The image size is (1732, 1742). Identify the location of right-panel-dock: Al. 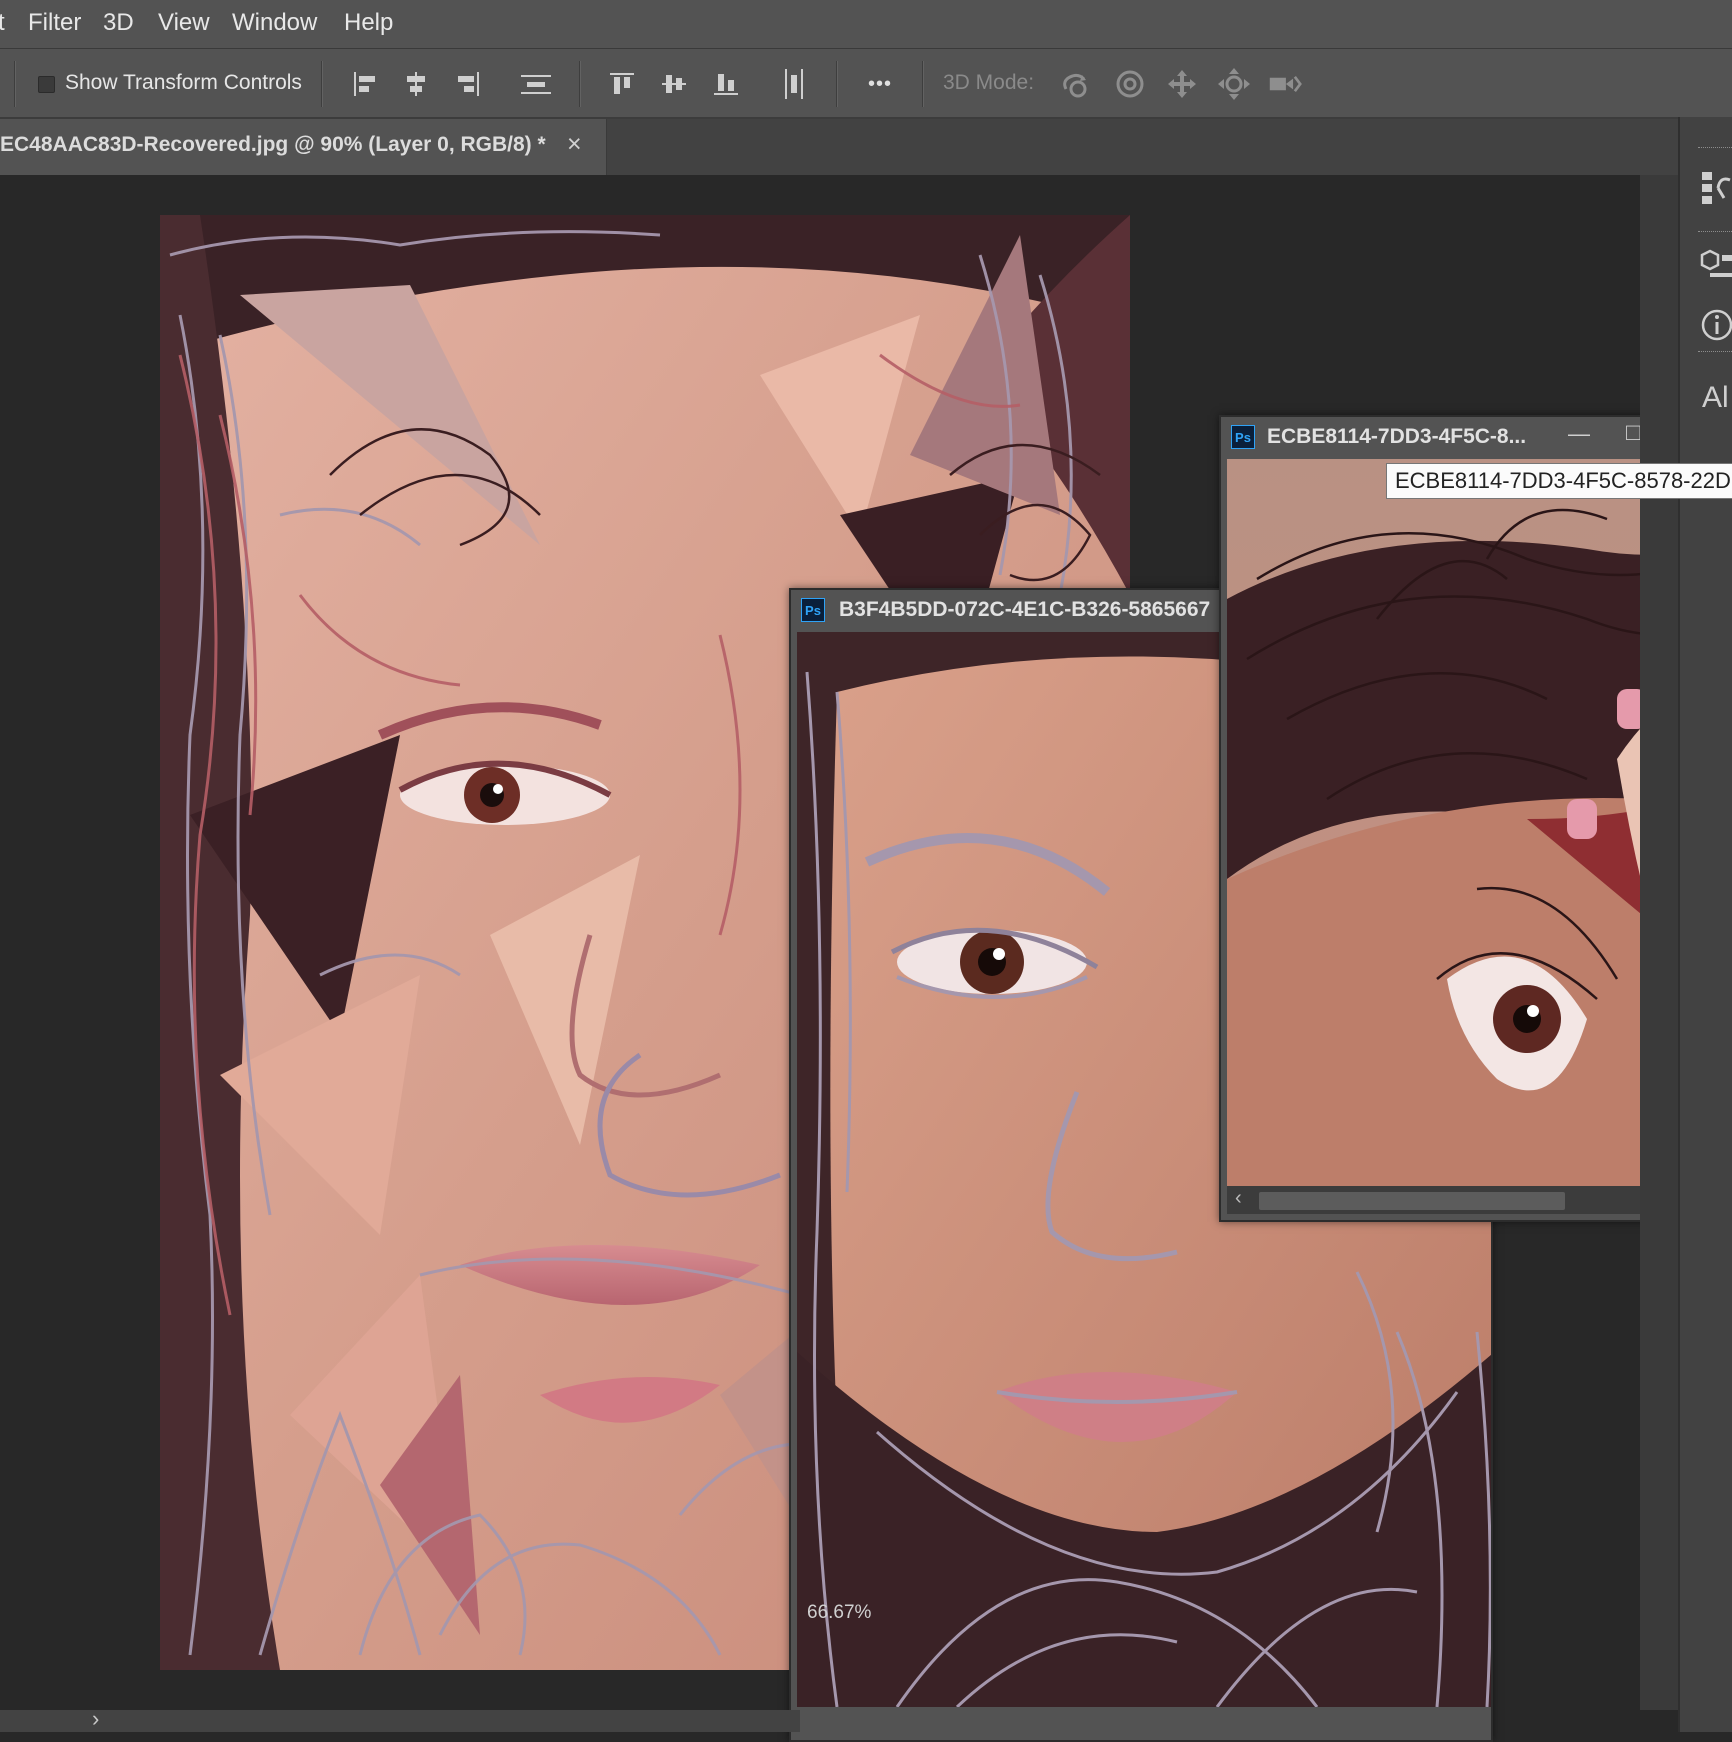
(1705, 924).